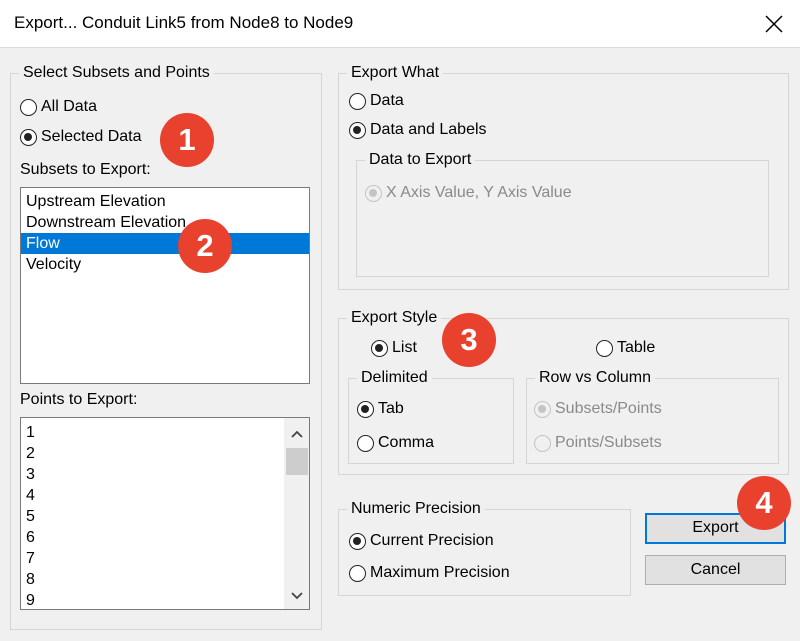 The width and height of the screenshot is (800, 641). I want to click on scrollbar-thumb, so click(297, 461).